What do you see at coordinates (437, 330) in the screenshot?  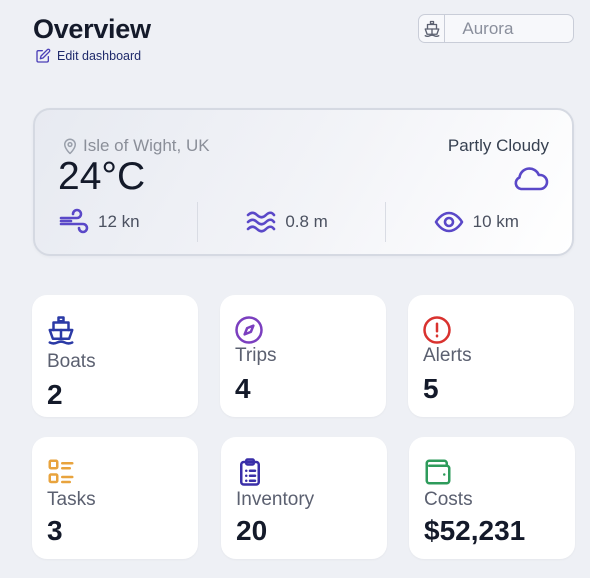 I see `alert-icon` at bounding box center [437, 330].